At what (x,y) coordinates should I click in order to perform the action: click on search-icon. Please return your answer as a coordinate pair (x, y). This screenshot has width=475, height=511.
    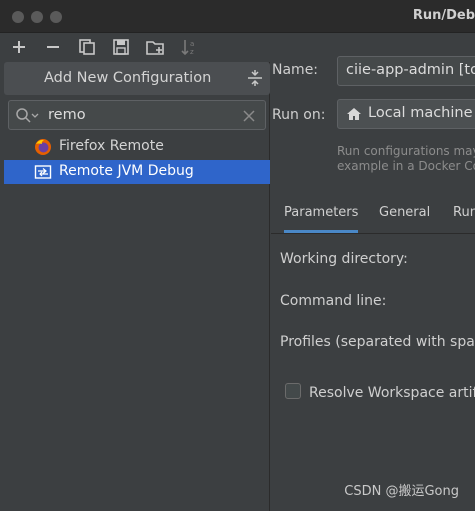
    Looking at the image, I should click on (27, 116).